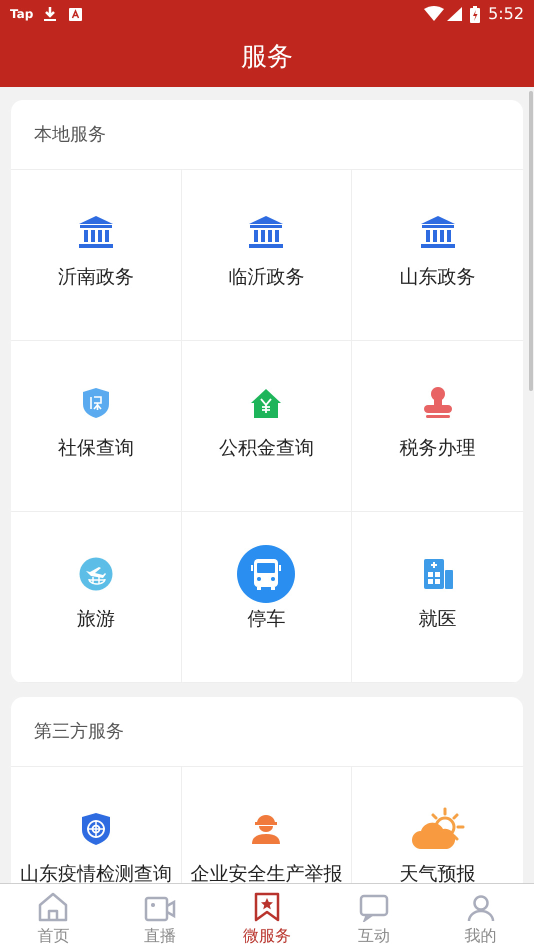  I want to click on service-label: 公积金查询, so click(266, 448).